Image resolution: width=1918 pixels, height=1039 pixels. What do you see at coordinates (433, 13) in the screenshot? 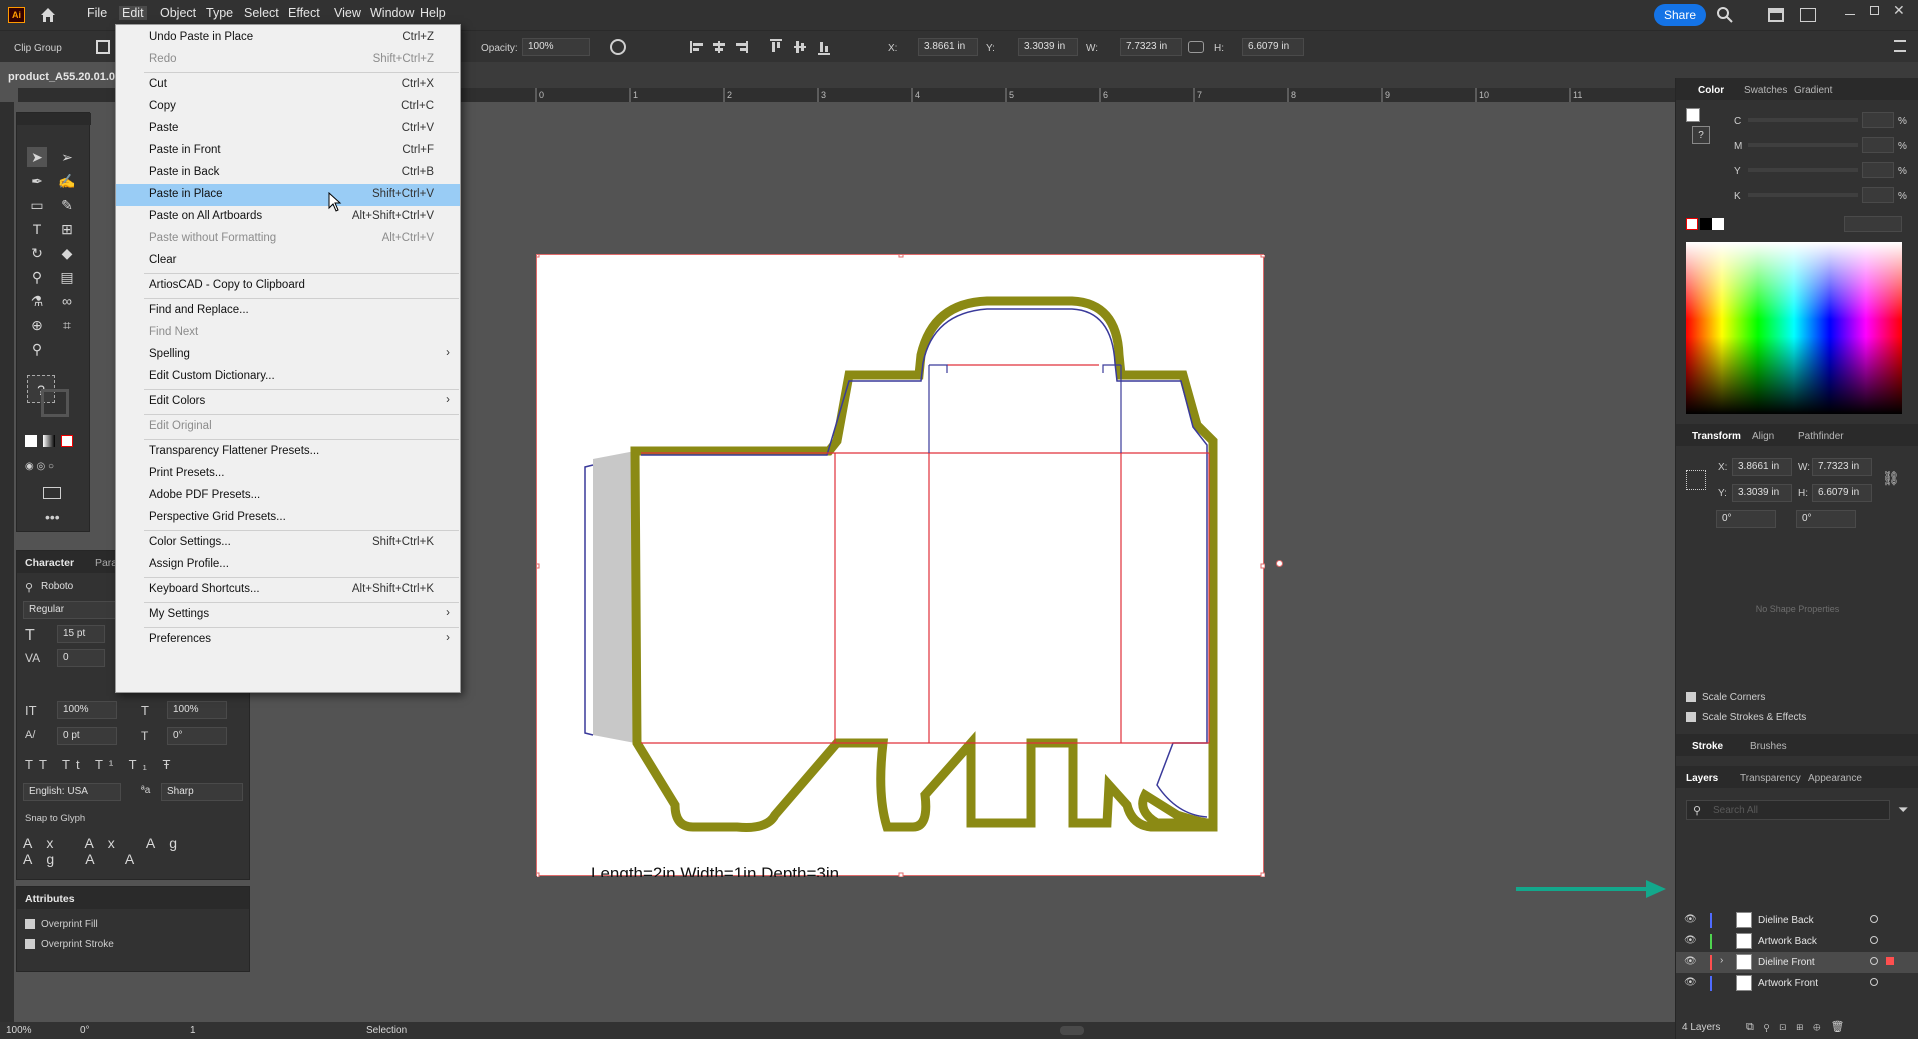
I see `menu-help: Help` at bounding box center [433, 13].